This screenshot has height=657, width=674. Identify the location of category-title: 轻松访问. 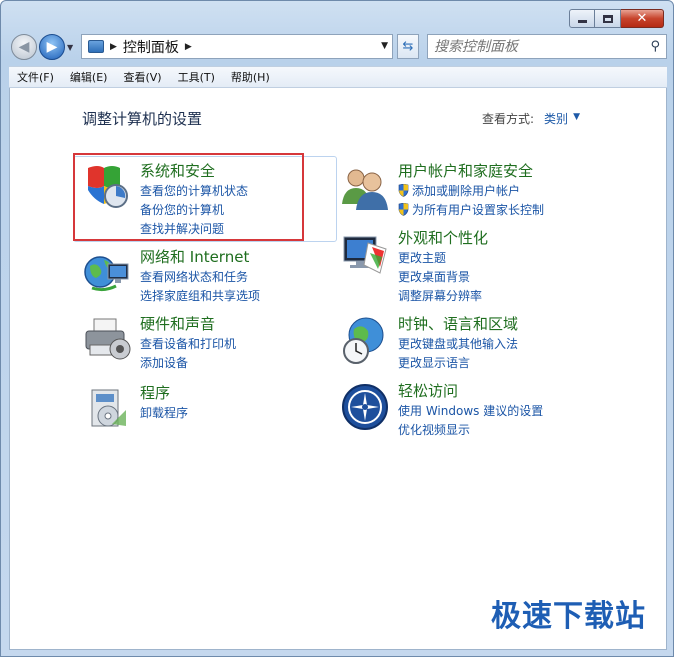
(428, 390).